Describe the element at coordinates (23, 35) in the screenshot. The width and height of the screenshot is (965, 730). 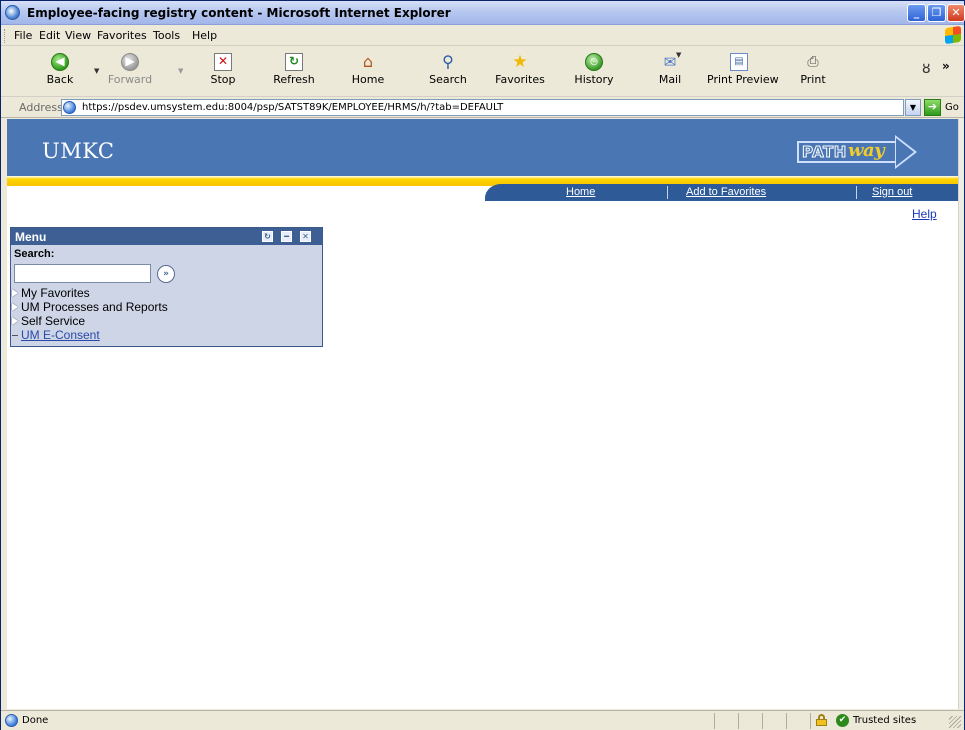
I see `menu-file: File` at that location.